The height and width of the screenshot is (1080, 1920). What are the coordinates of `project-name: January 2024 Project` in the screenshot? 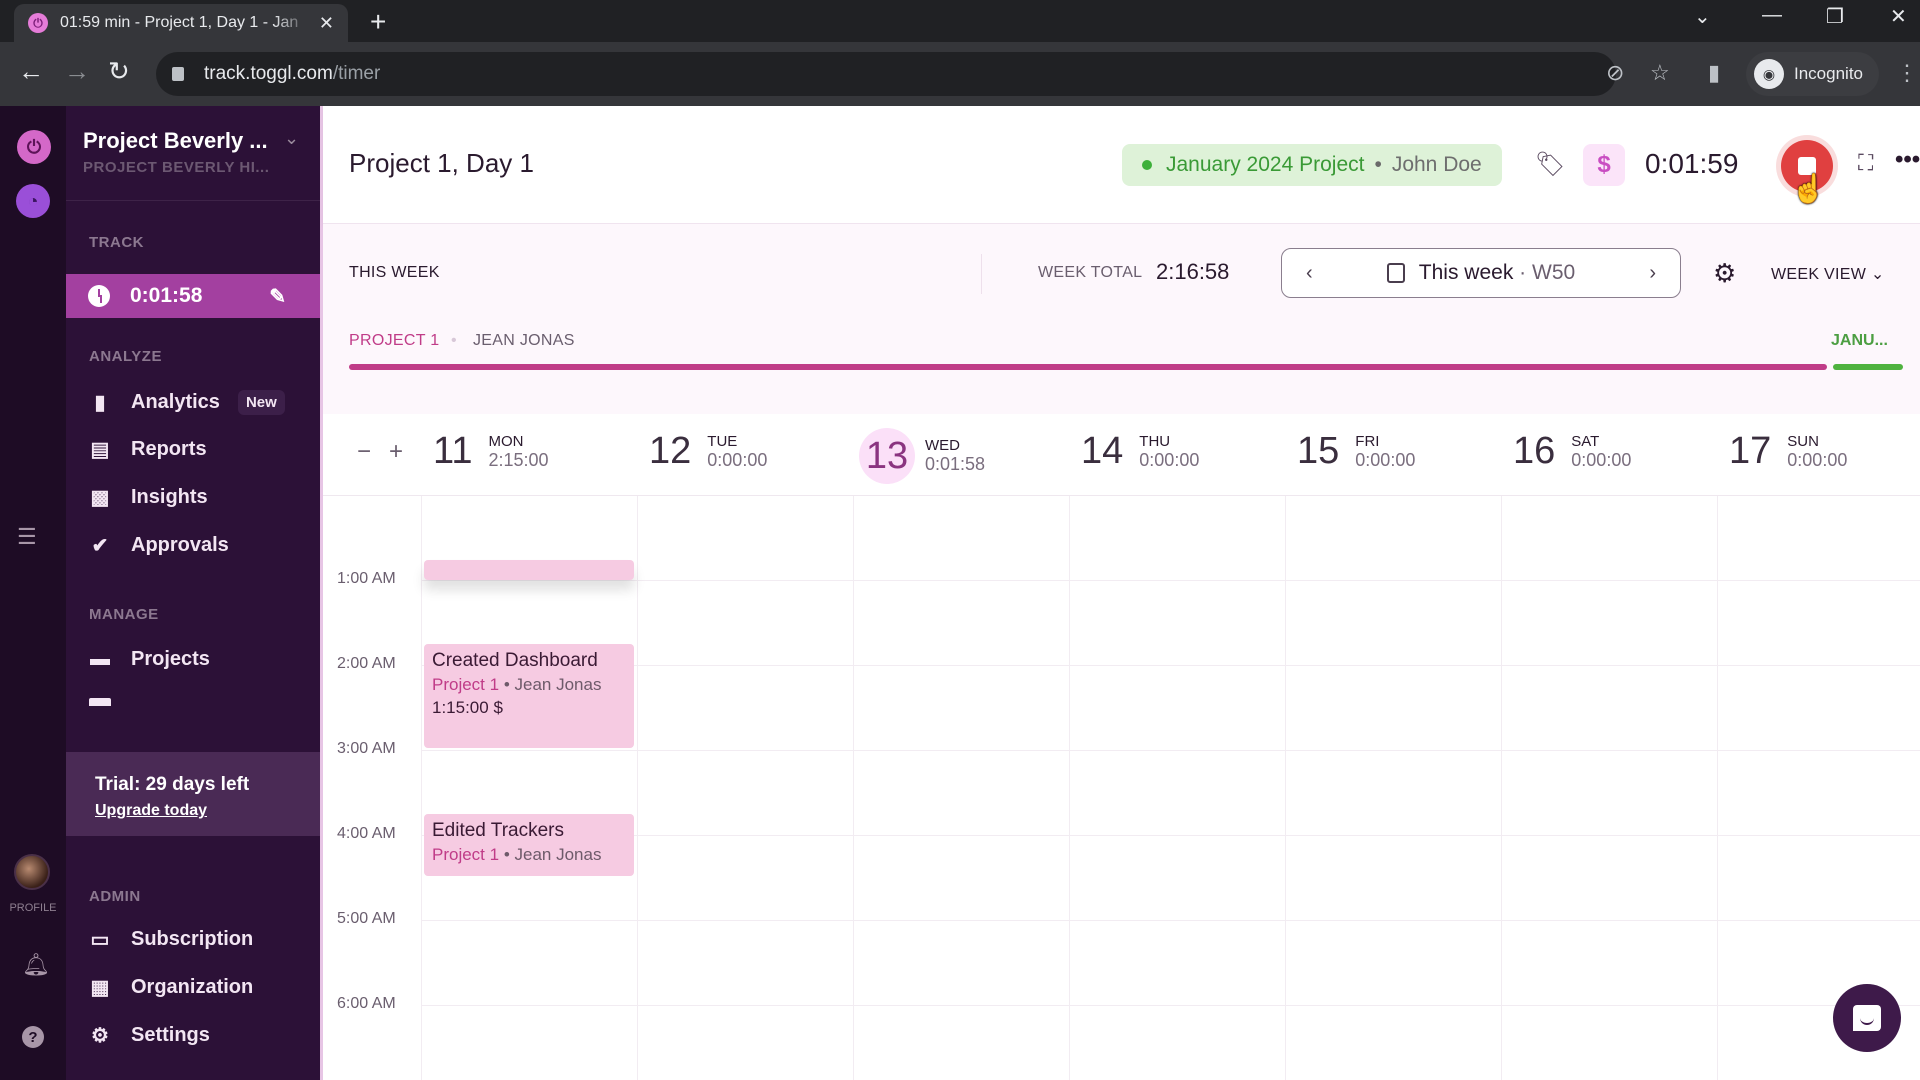 It's located at (1265, 164).